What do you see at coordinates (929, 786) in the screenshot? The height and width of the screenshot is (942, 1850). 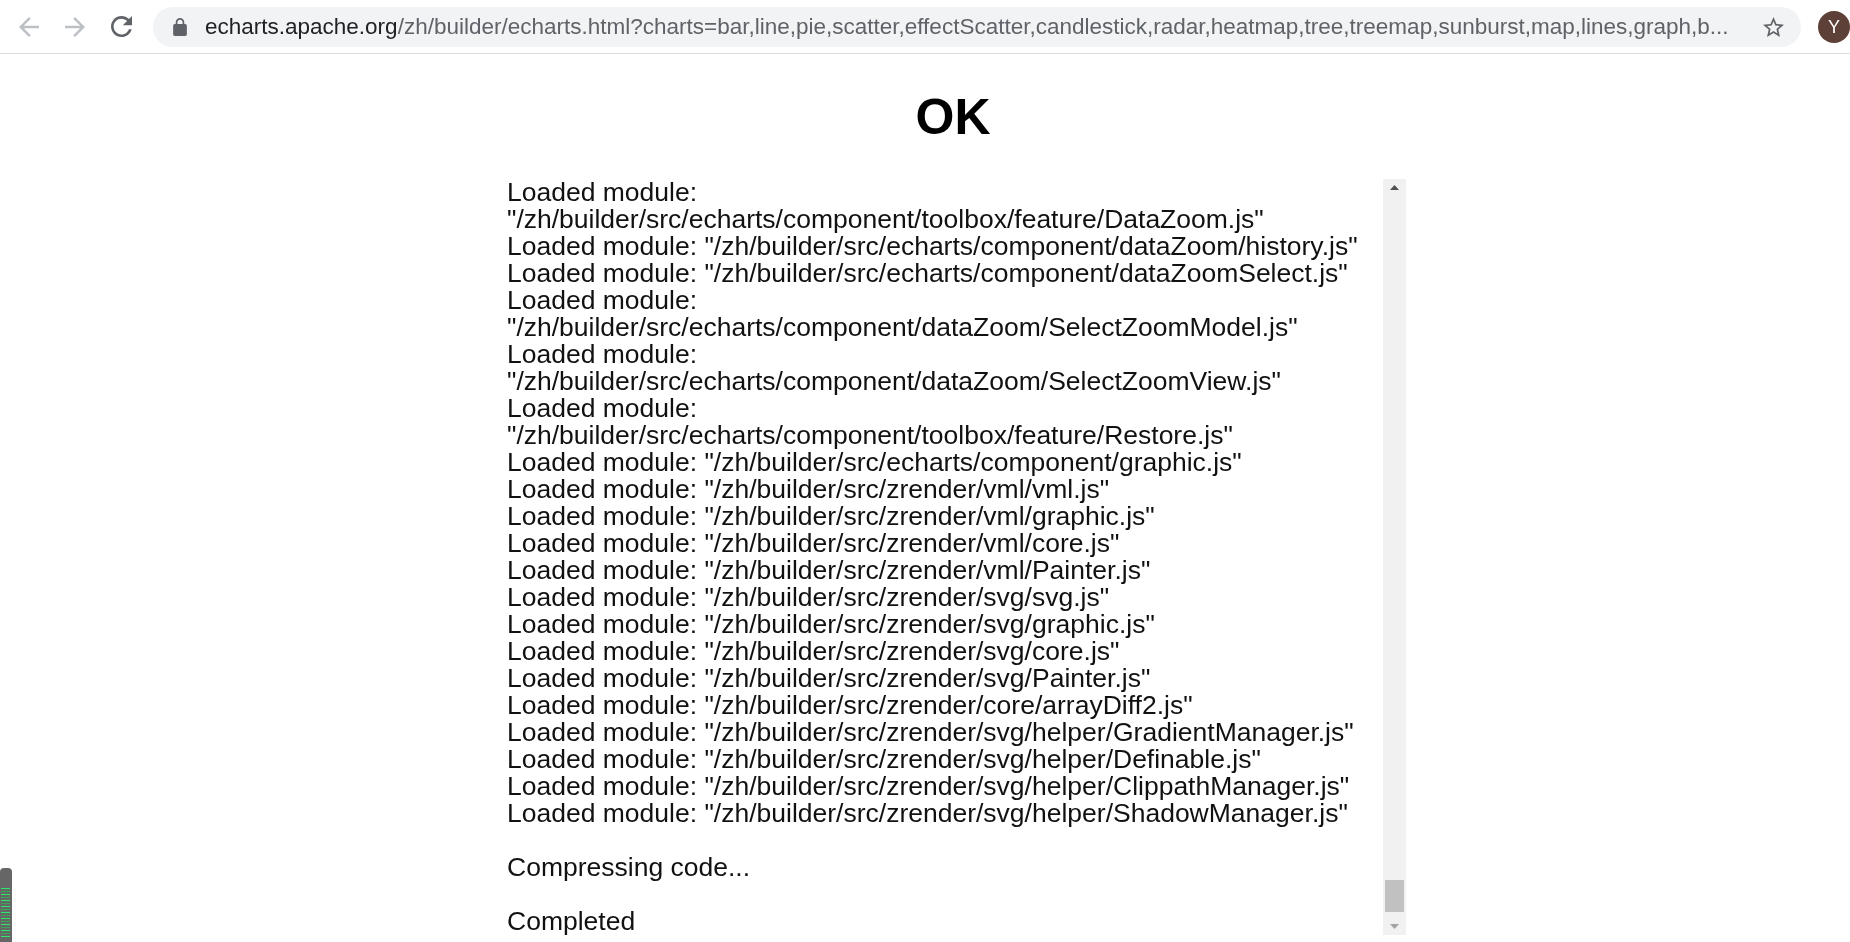 I see `log-line: Loaded module: "/zh/builder/src/zrender/svg/helper/ClippathManager.js"` at bounding box center [929, 786].